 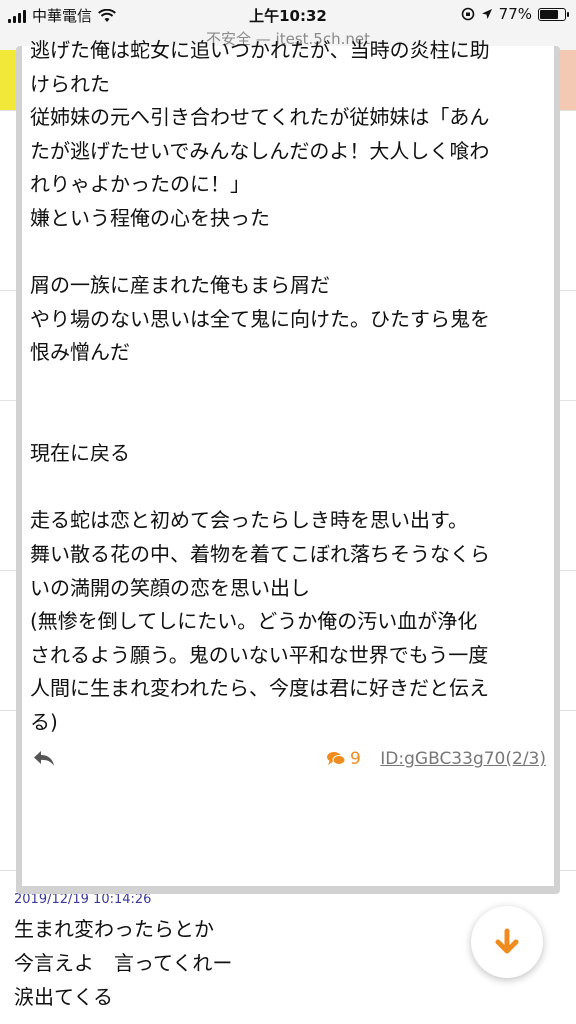 I want to click on post-line: (無惨を倒してしにたい。どうか俺の汚い血が浄化, so click(x=254, y=621).